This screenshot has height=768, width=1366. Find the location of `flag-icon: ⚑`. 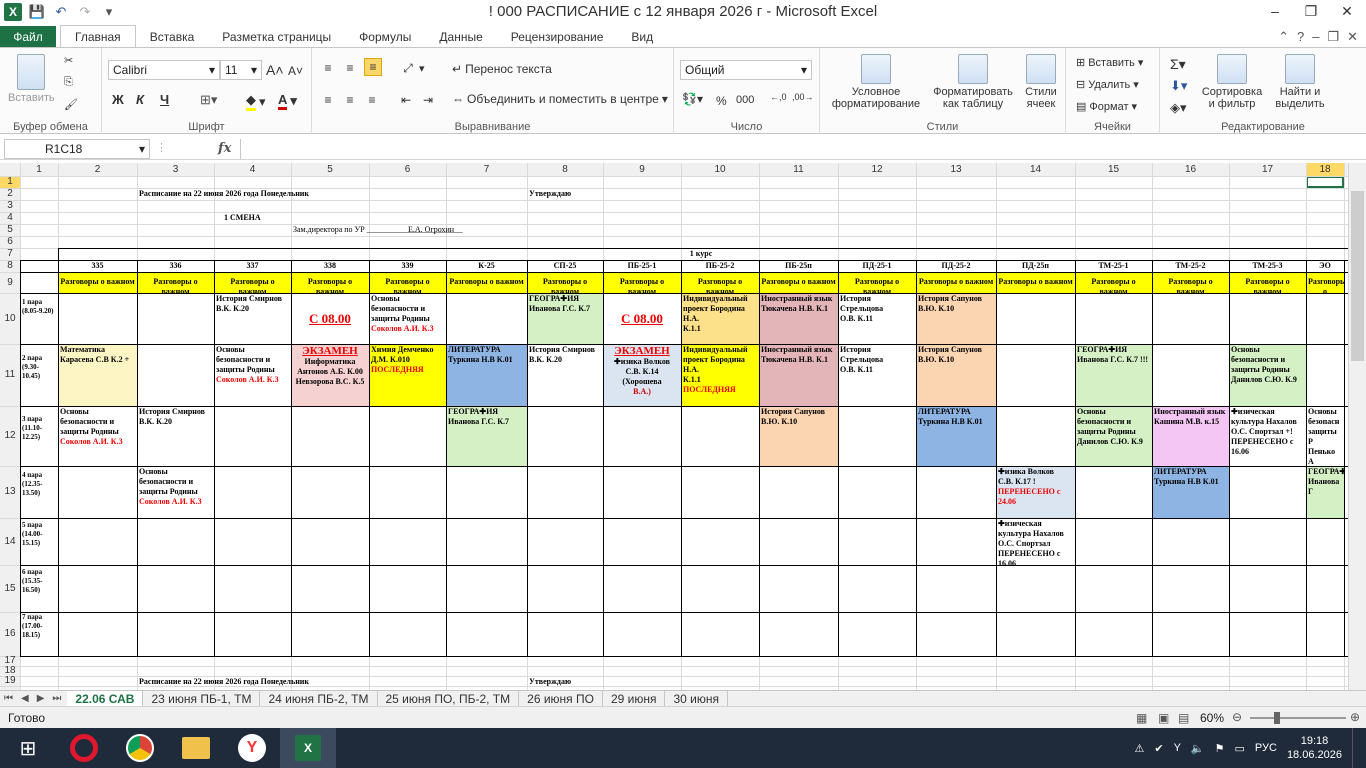

flag-icon: ⚑ is located at coordinates (1220, 748).